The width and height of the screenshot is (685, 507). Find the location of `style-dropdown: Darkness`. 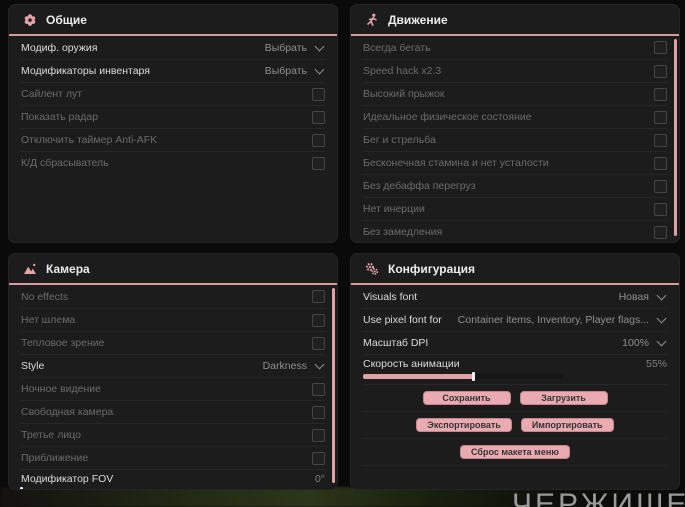

style-dropdown: Darkness is located at coordinates (294, 365).